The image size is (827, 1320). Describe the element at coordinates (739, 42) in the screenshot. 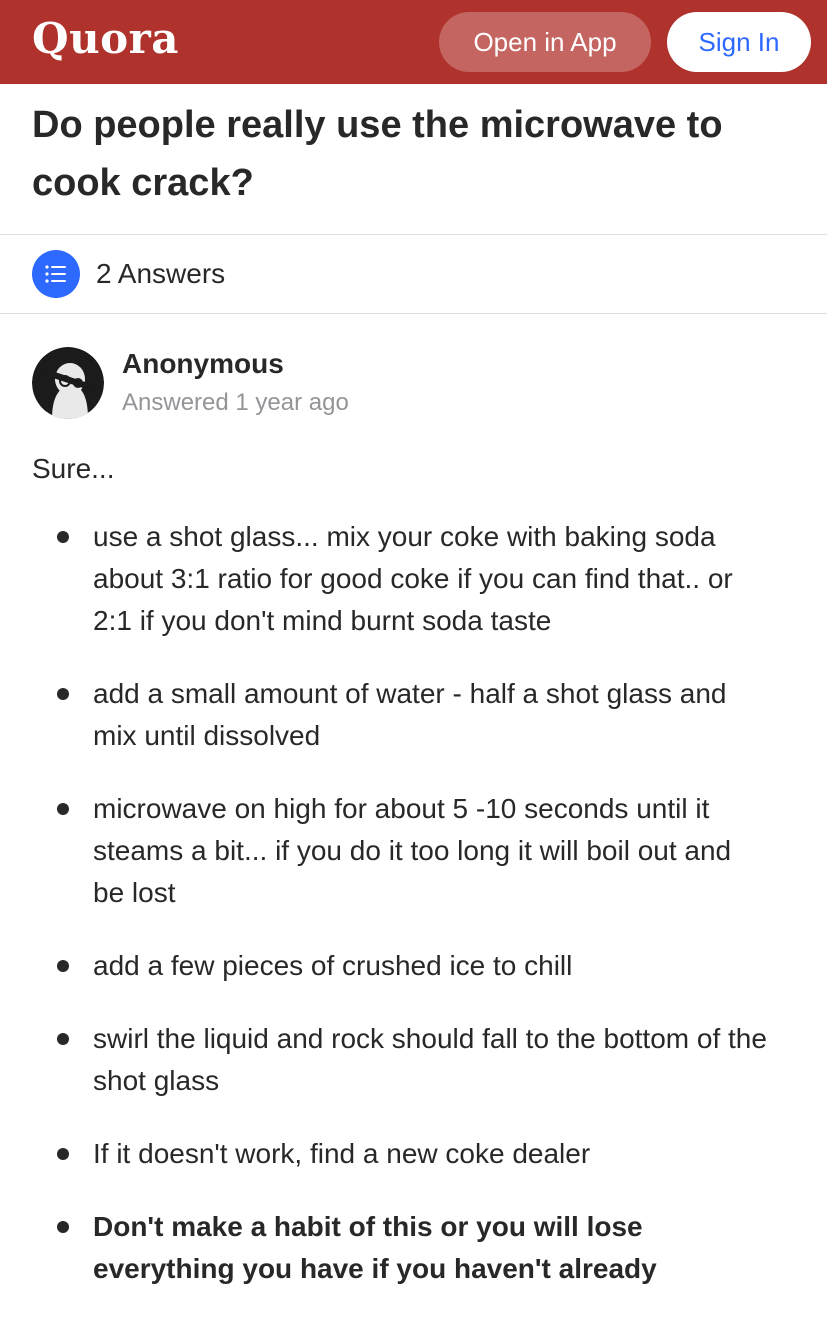

I see `sign-in-button: Sign In` at that location.